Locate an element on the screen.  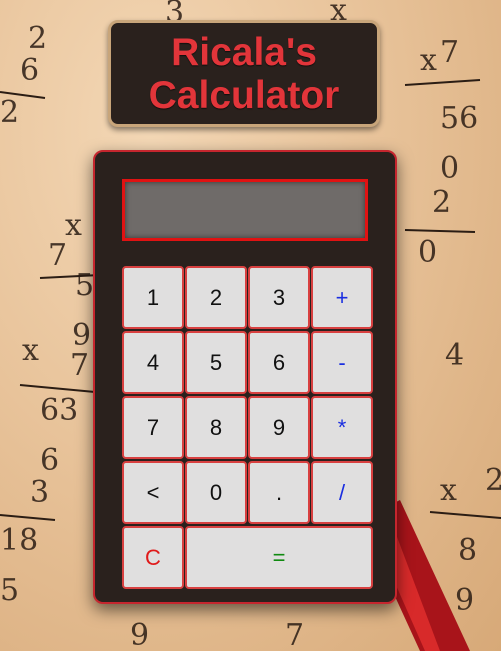
svg-text: 4 is located at coordinates (454, 355).